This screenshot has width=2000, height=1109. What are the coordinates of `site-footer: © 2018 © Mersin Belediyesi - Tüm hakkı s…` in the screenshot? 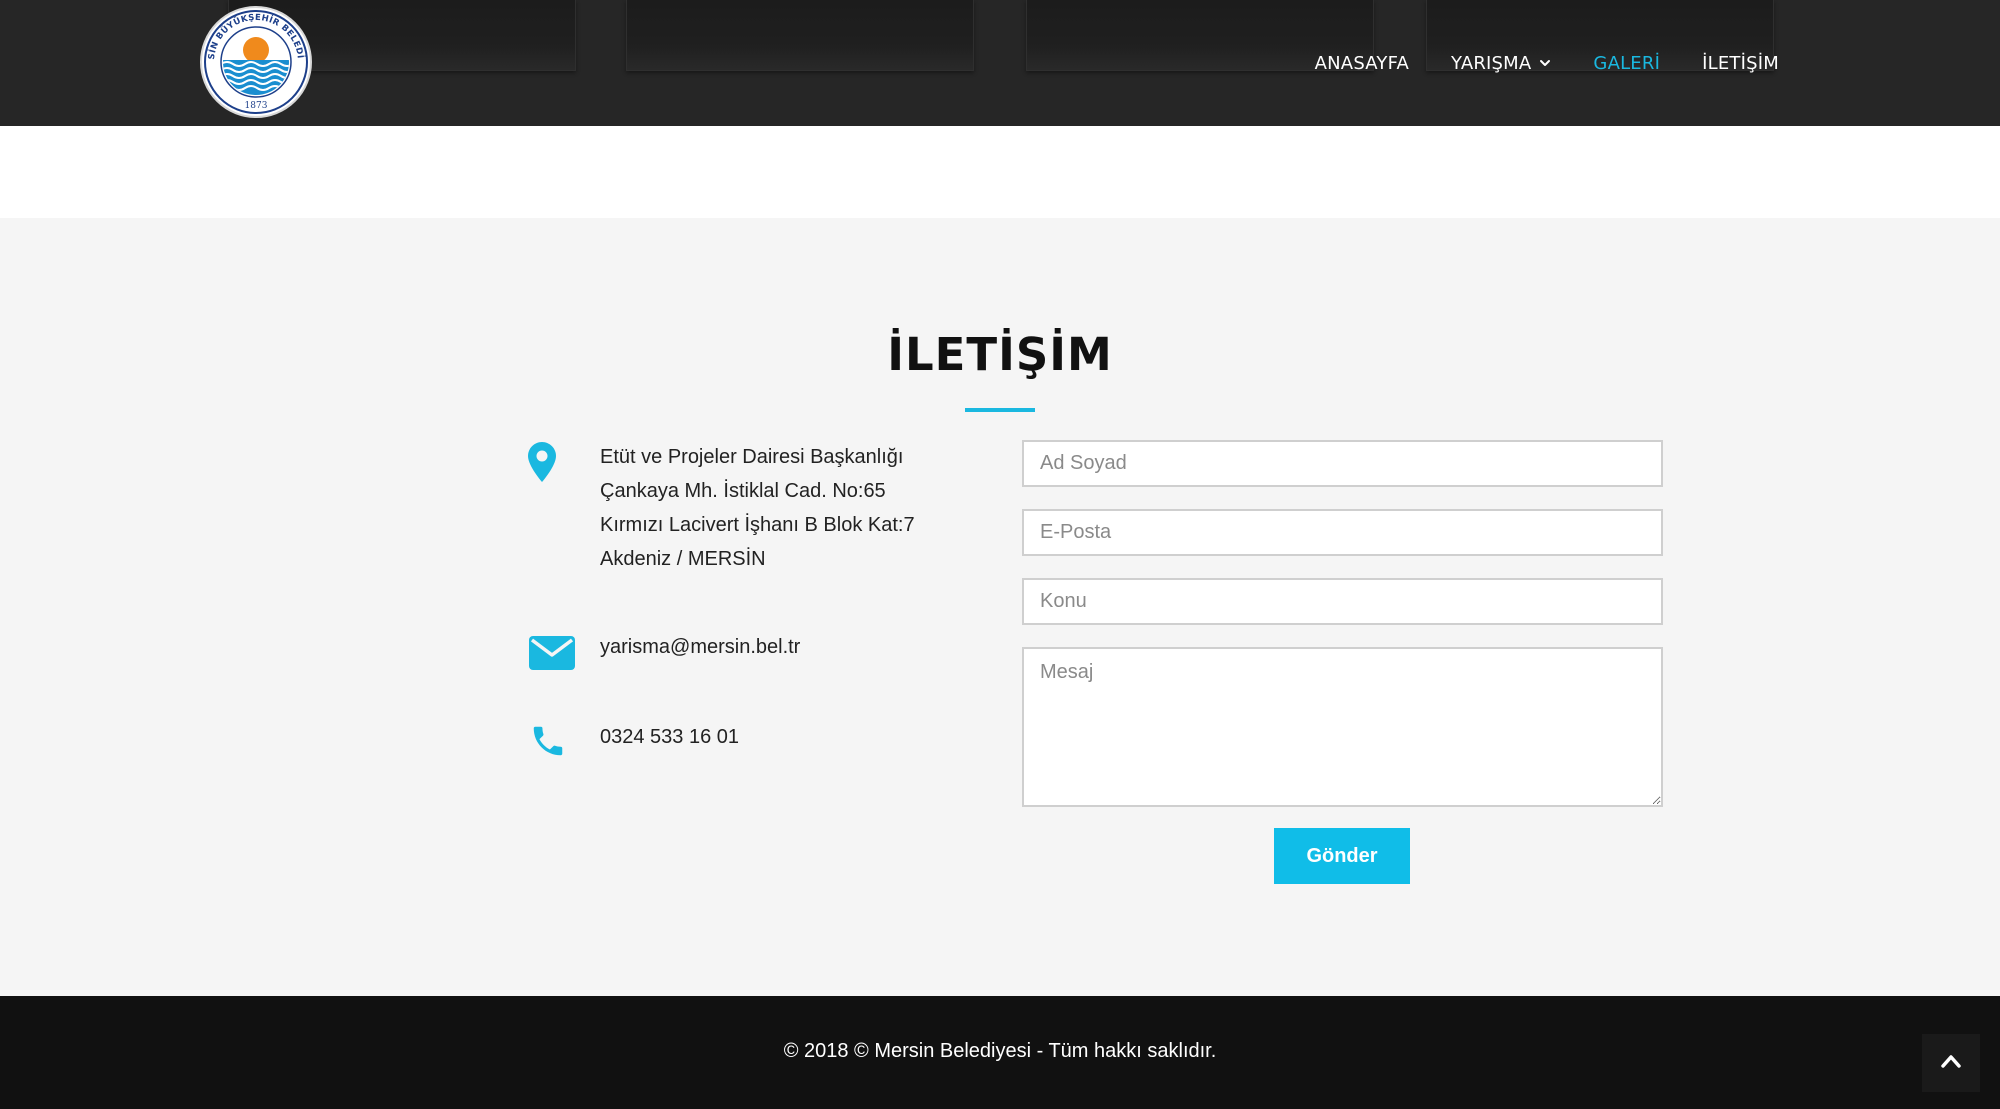 It's located at (1000, 1052).